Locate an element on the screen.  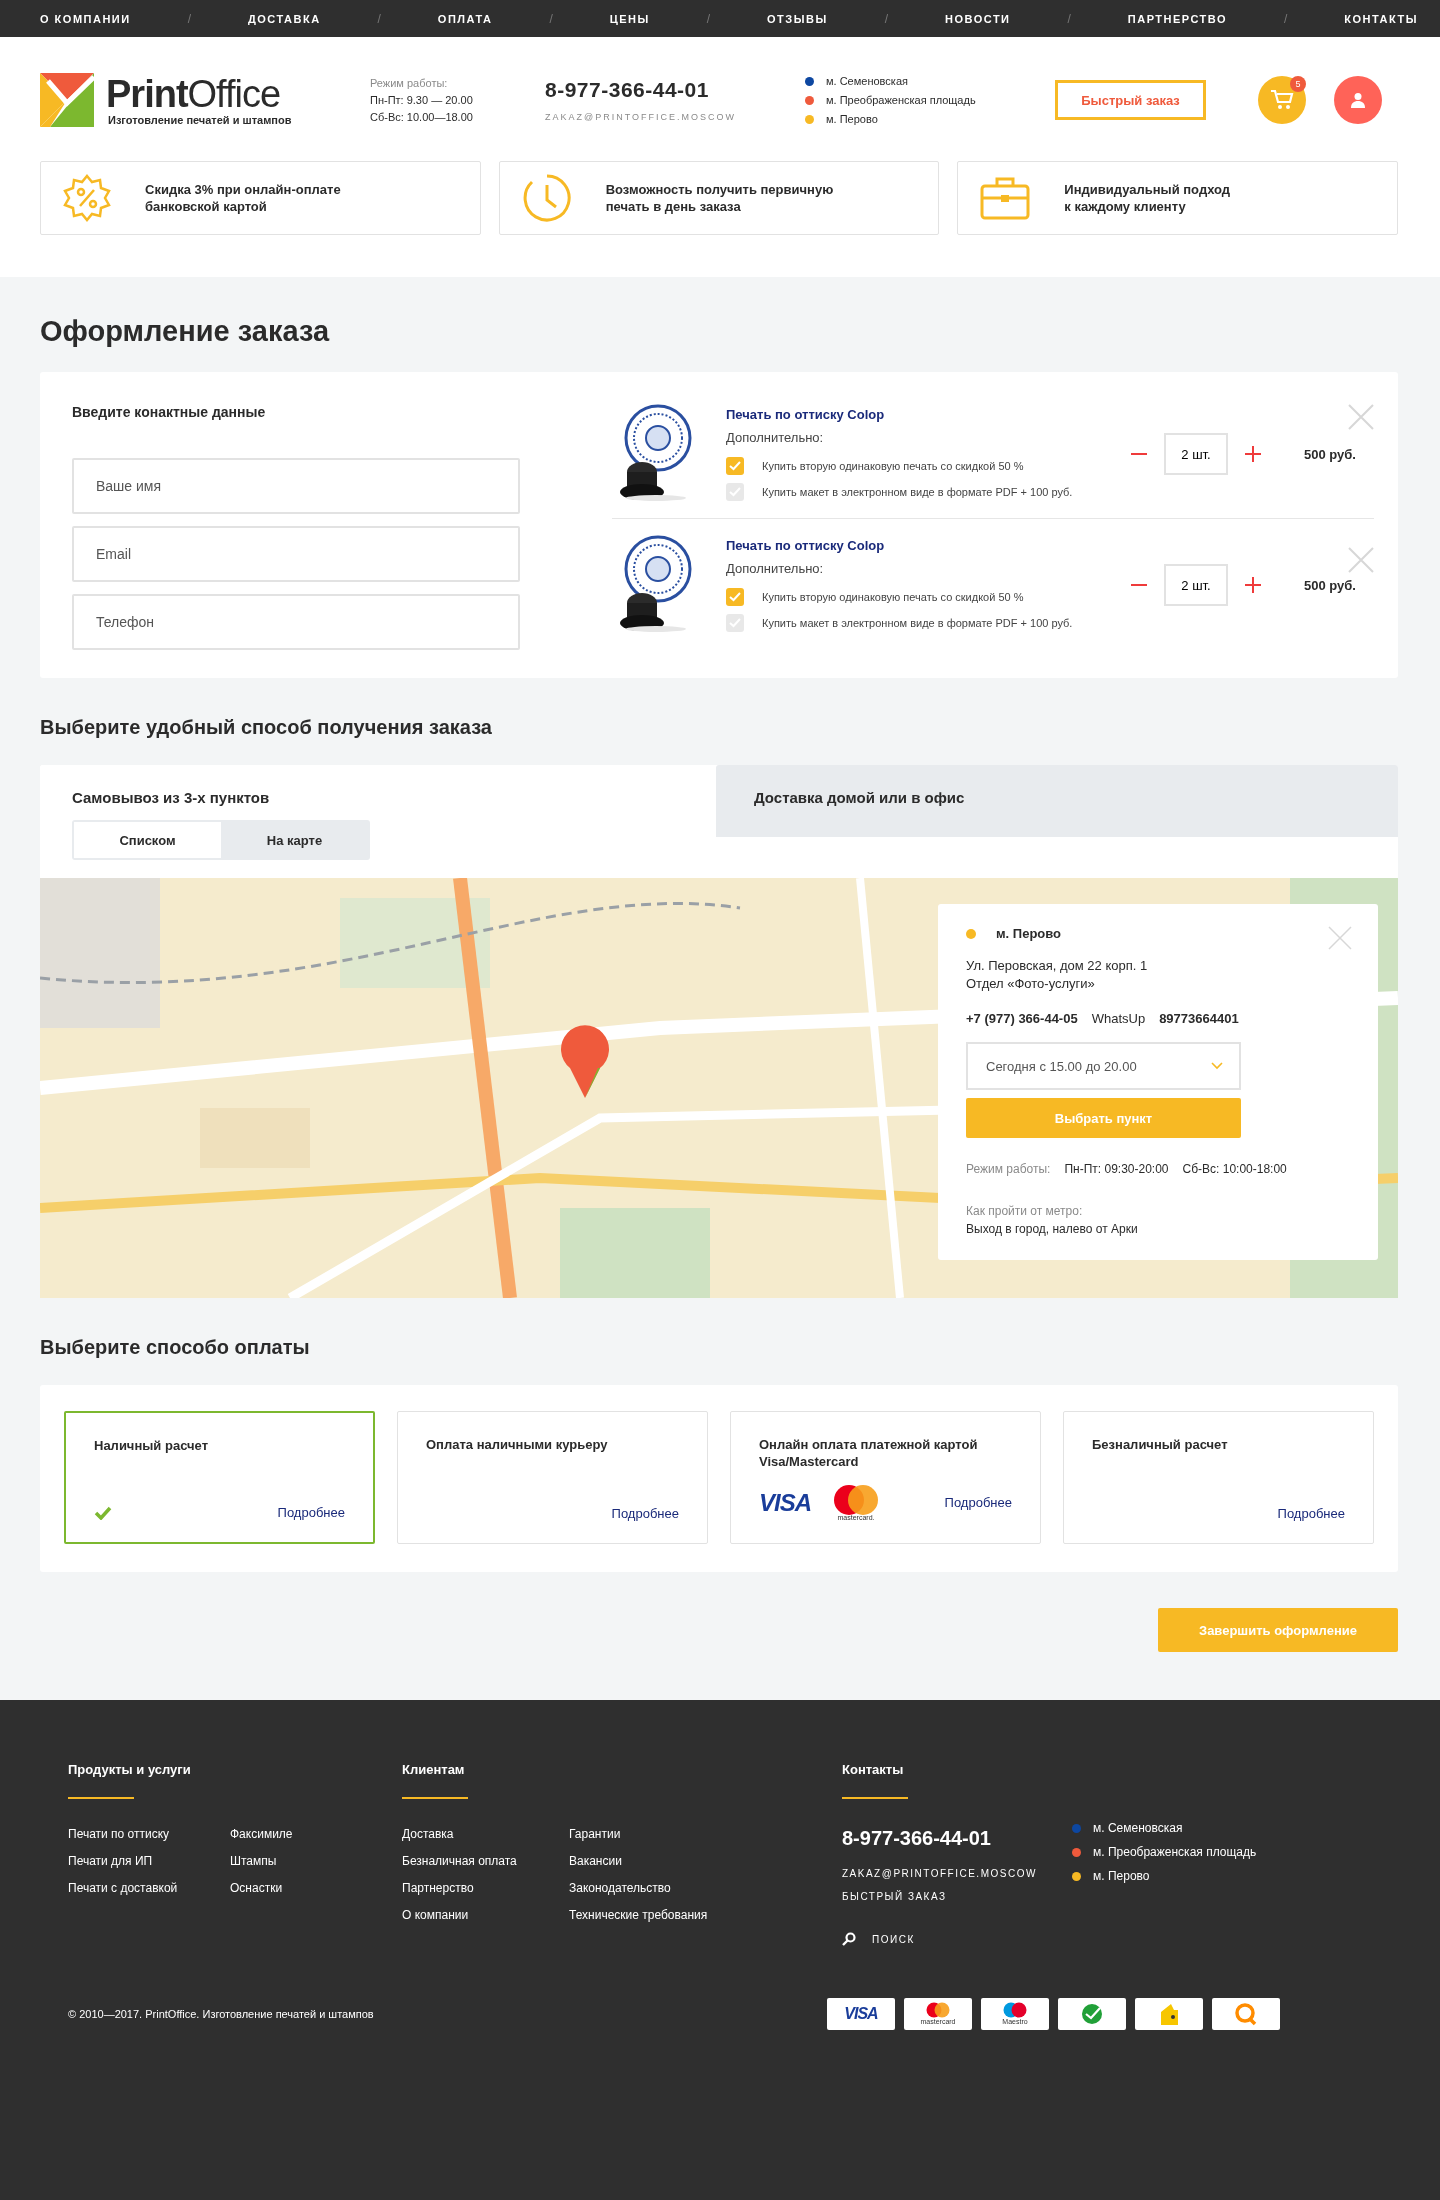
footer-link: Печати для ИП is located at coordinates (149, 1861).